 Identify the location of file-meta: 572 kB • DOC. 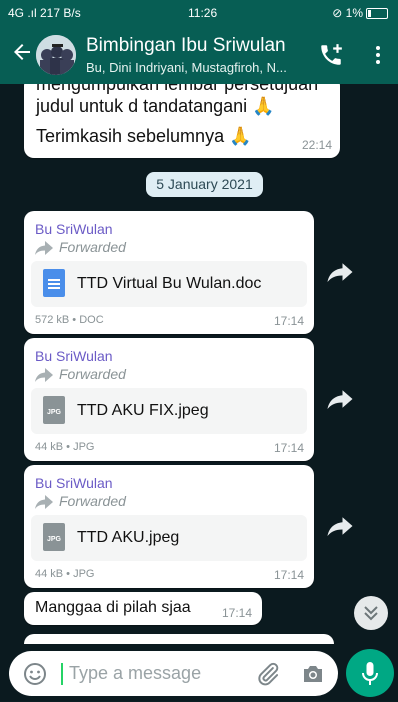
(69, 320).